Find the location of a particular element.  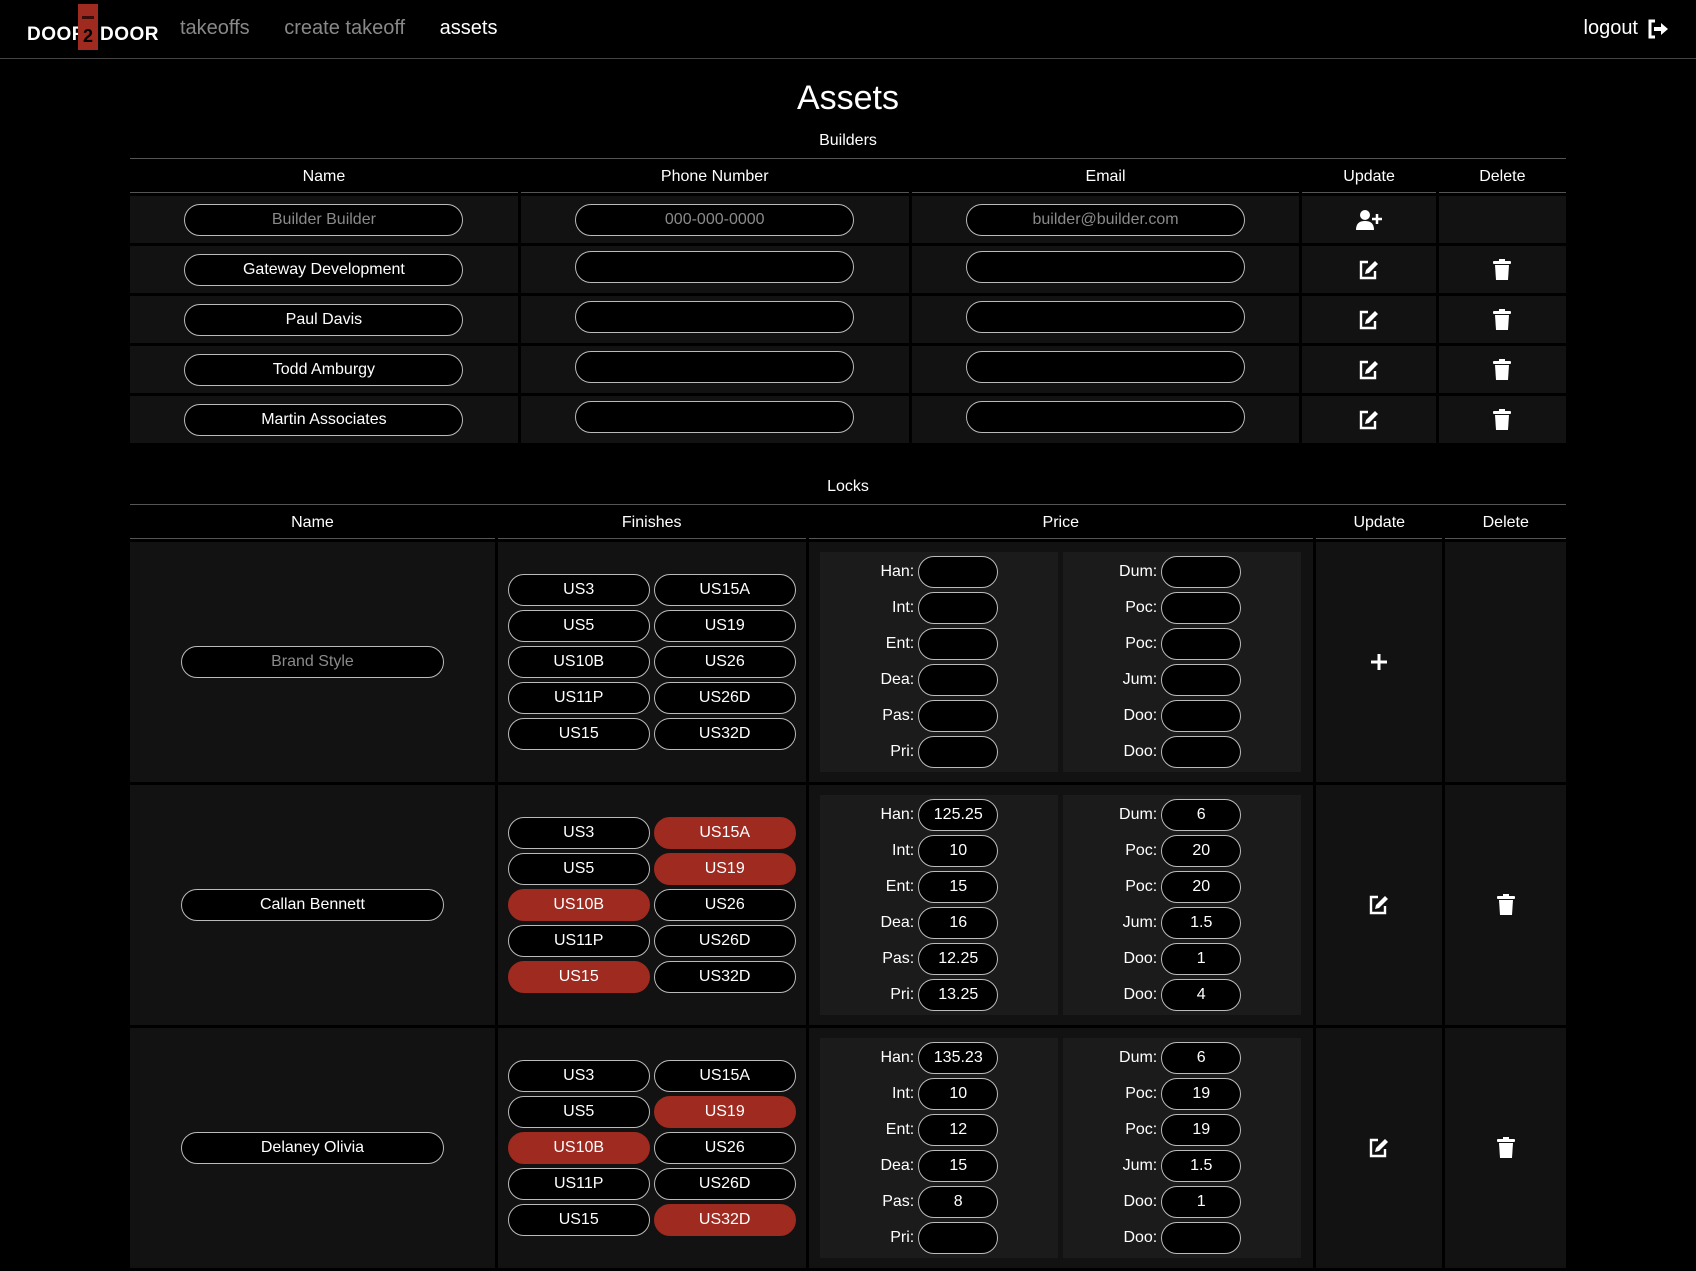

builder-name-field: Paul Davis is located at coordinates (324, 319).